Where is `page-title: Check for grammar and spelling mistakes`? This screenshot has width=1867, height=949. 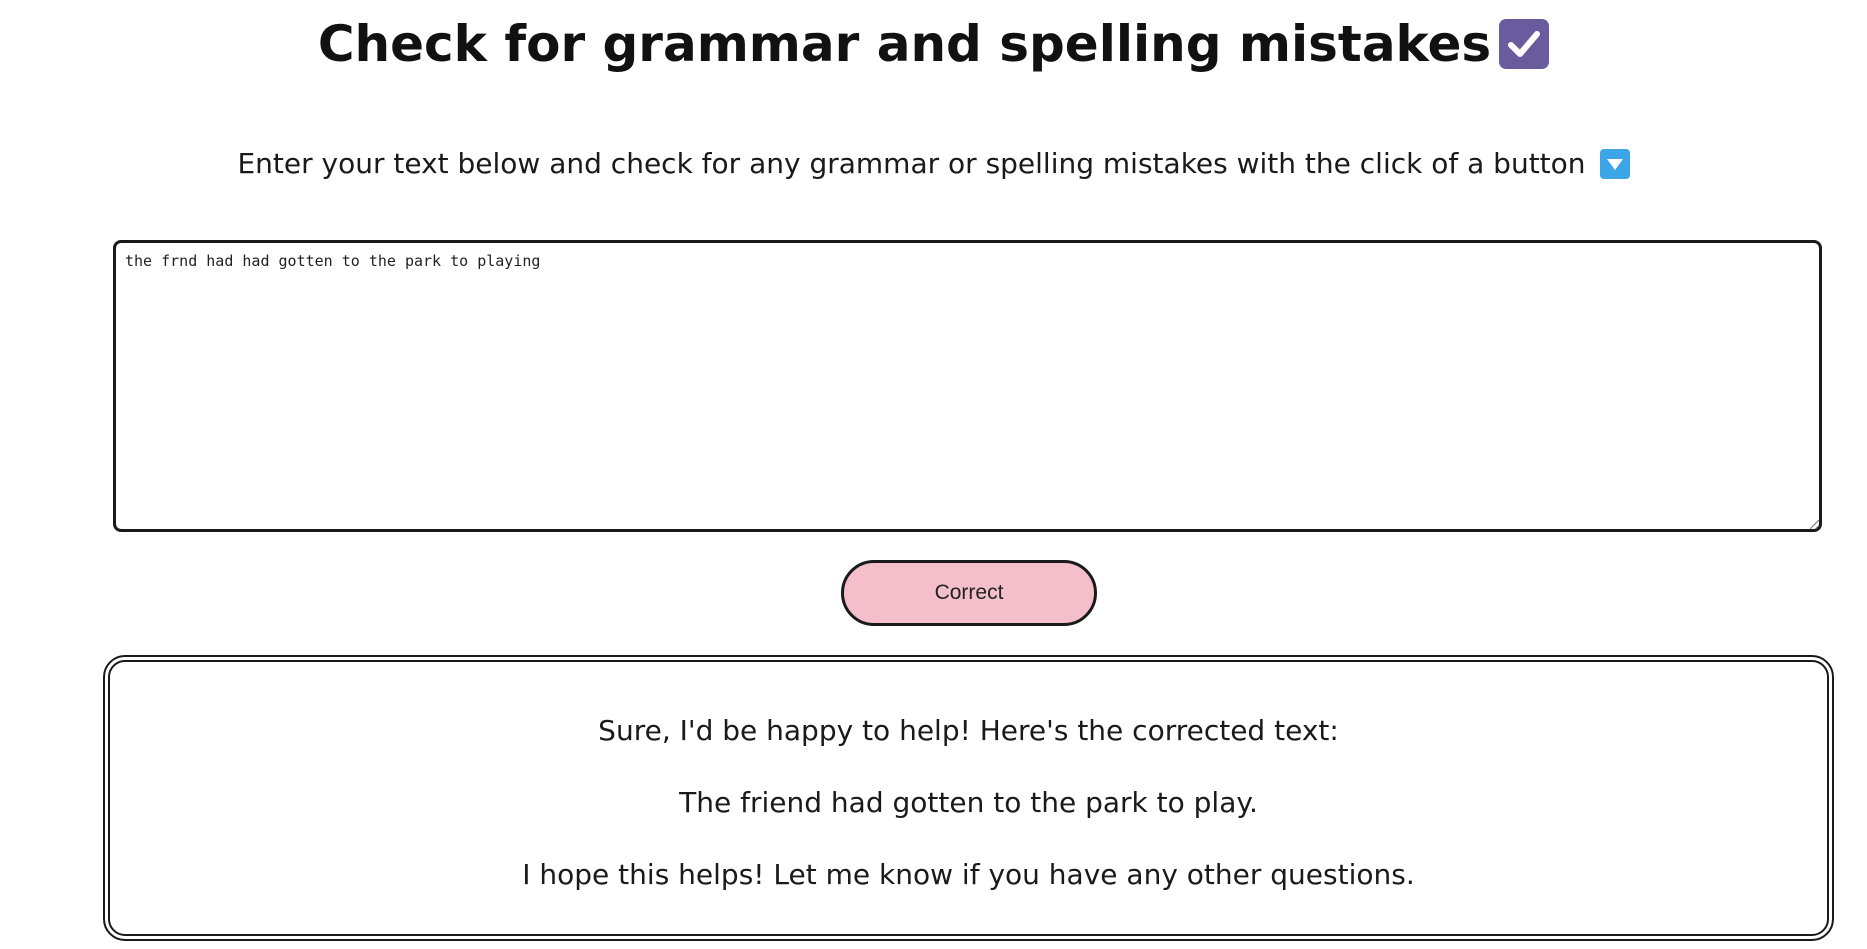 page-title: Check for grammar and spelling mistakes is located at coordinates (904, 44).